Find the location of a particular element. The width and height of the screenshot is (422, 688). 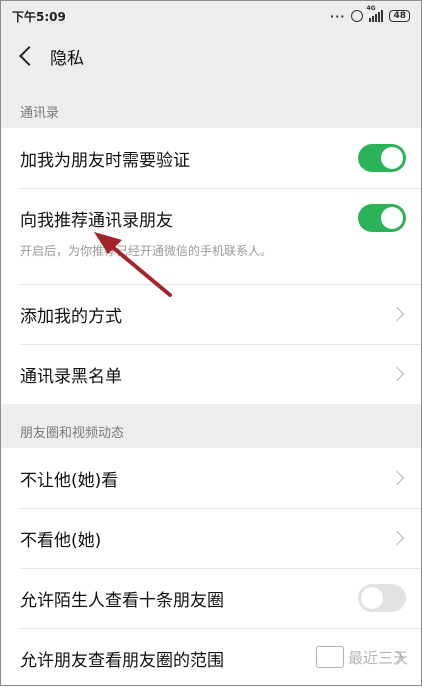

row-require-verification: 加我为朋友时需要验证 is located at coordinates (211, 158).